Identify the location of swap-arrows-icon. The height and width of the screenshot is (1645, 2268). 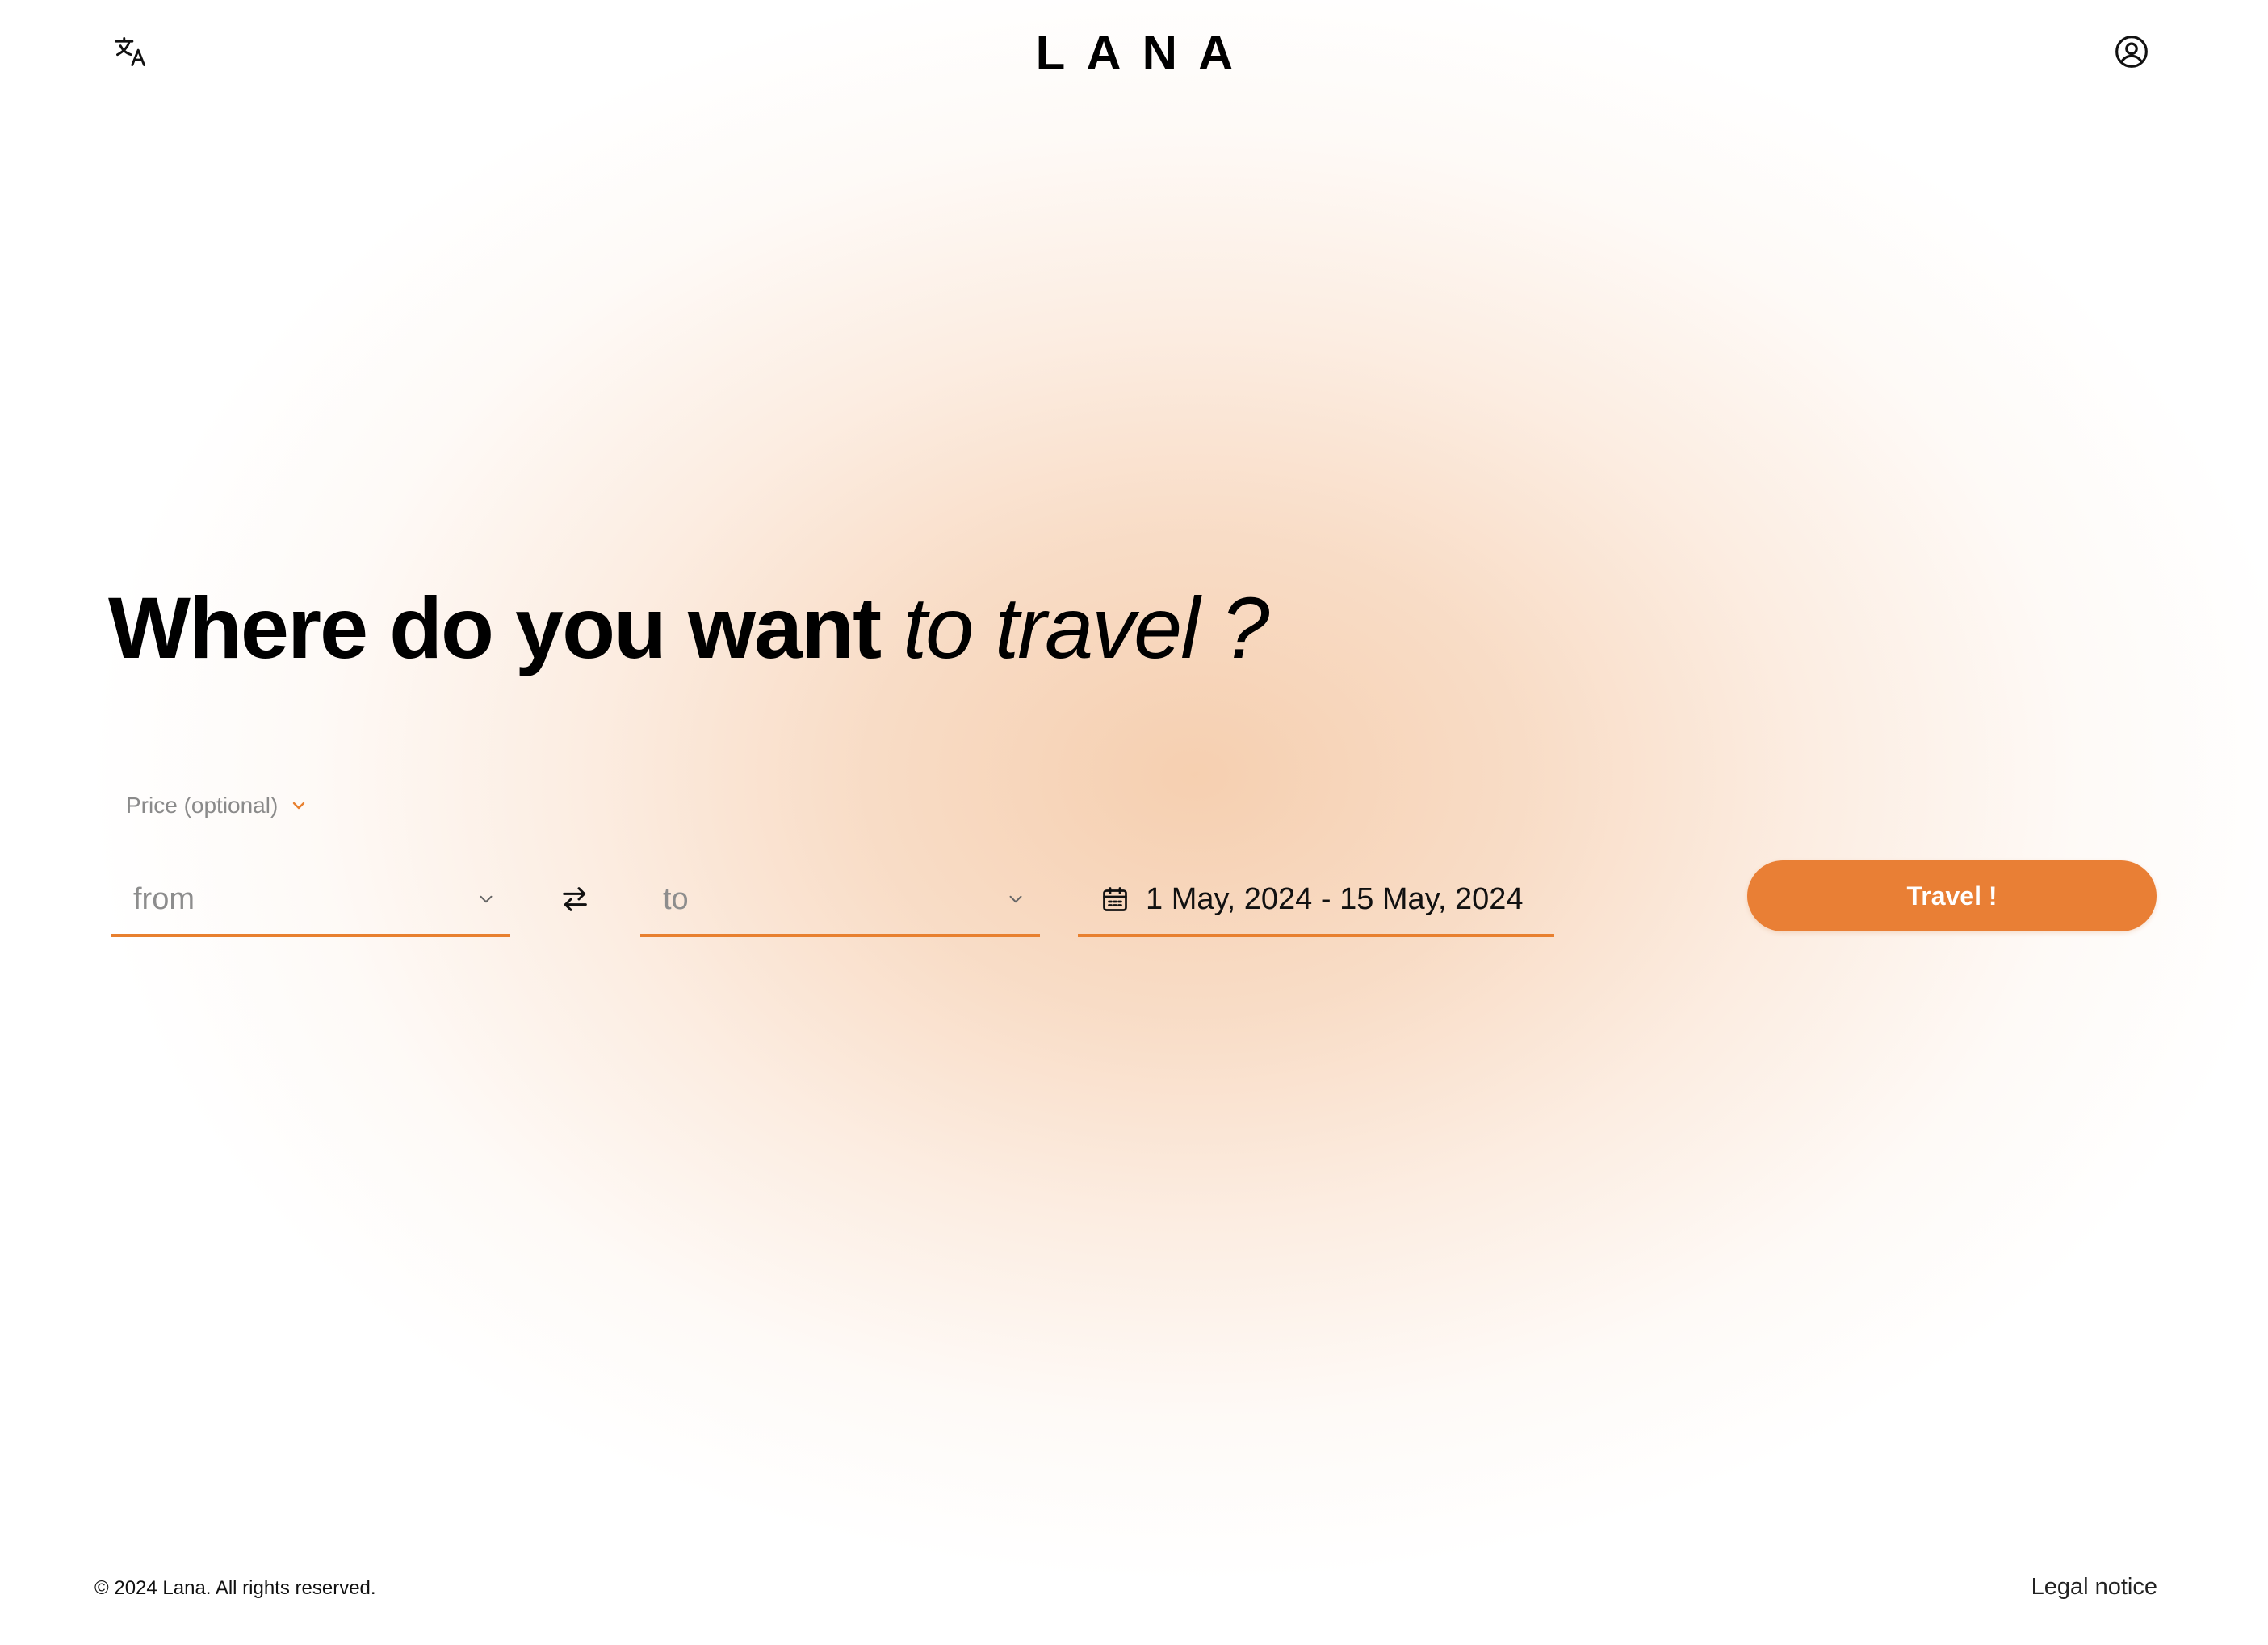
(575, 899).